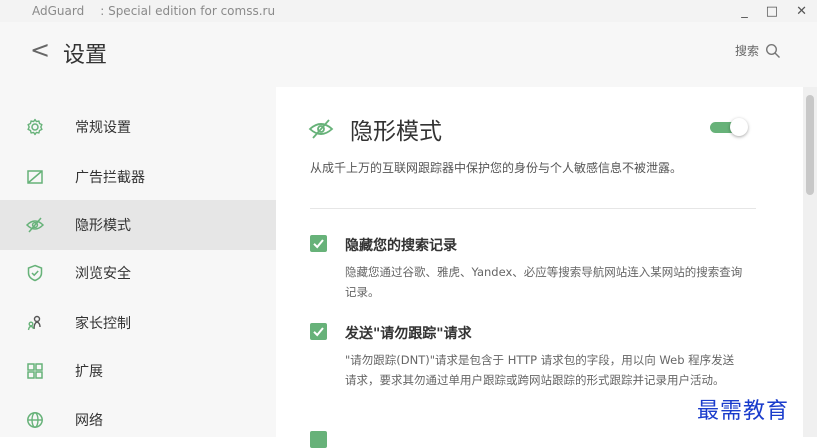 This screenshot has width=817, height=448. Describe the element at coordinates (496, 168) in the screenshot. I see `section-description: 从成千上万的互联网跟踪器中保护您的身份与个人敏感信息不被泄露。` at that location.